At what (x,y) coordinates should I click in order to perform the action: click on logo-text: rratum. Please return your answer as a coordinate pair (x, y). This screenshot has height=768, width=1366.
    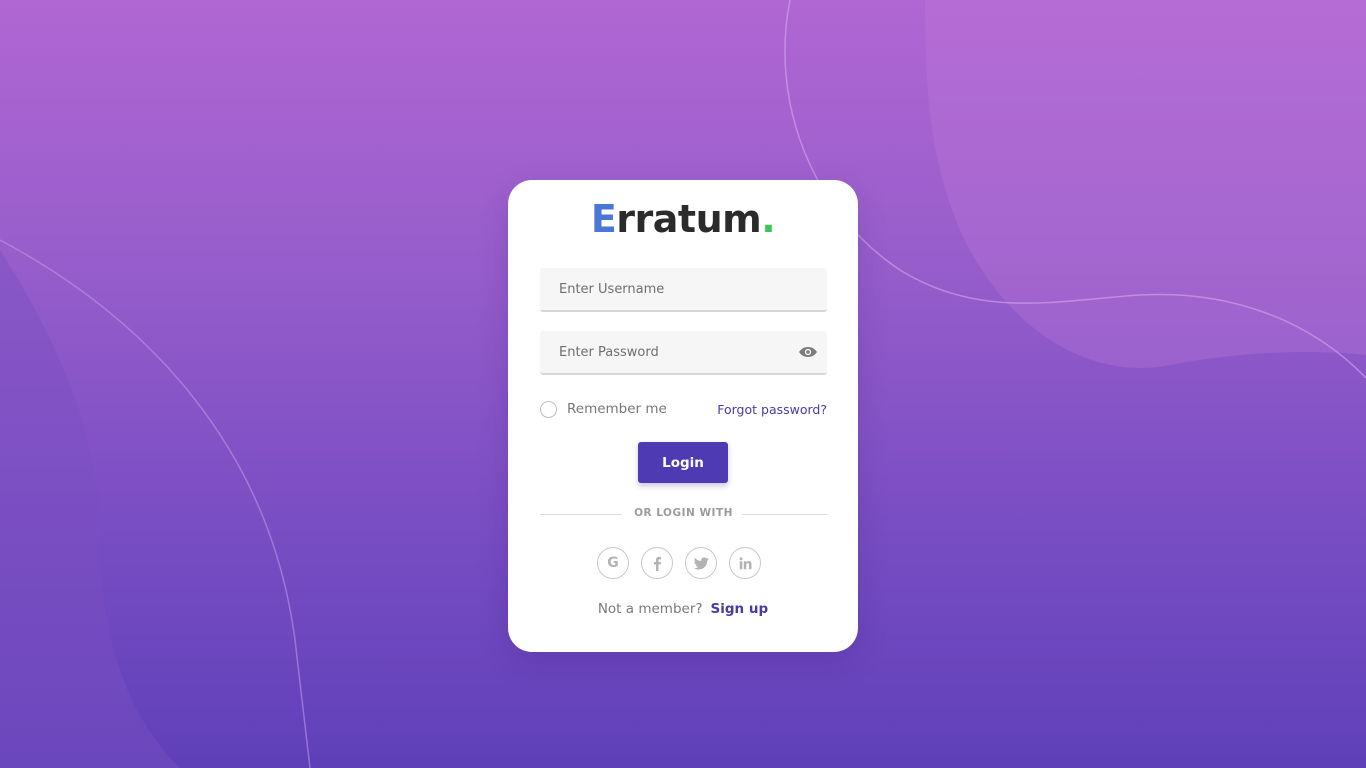
    Looking at the image, I should click on (689, 219).